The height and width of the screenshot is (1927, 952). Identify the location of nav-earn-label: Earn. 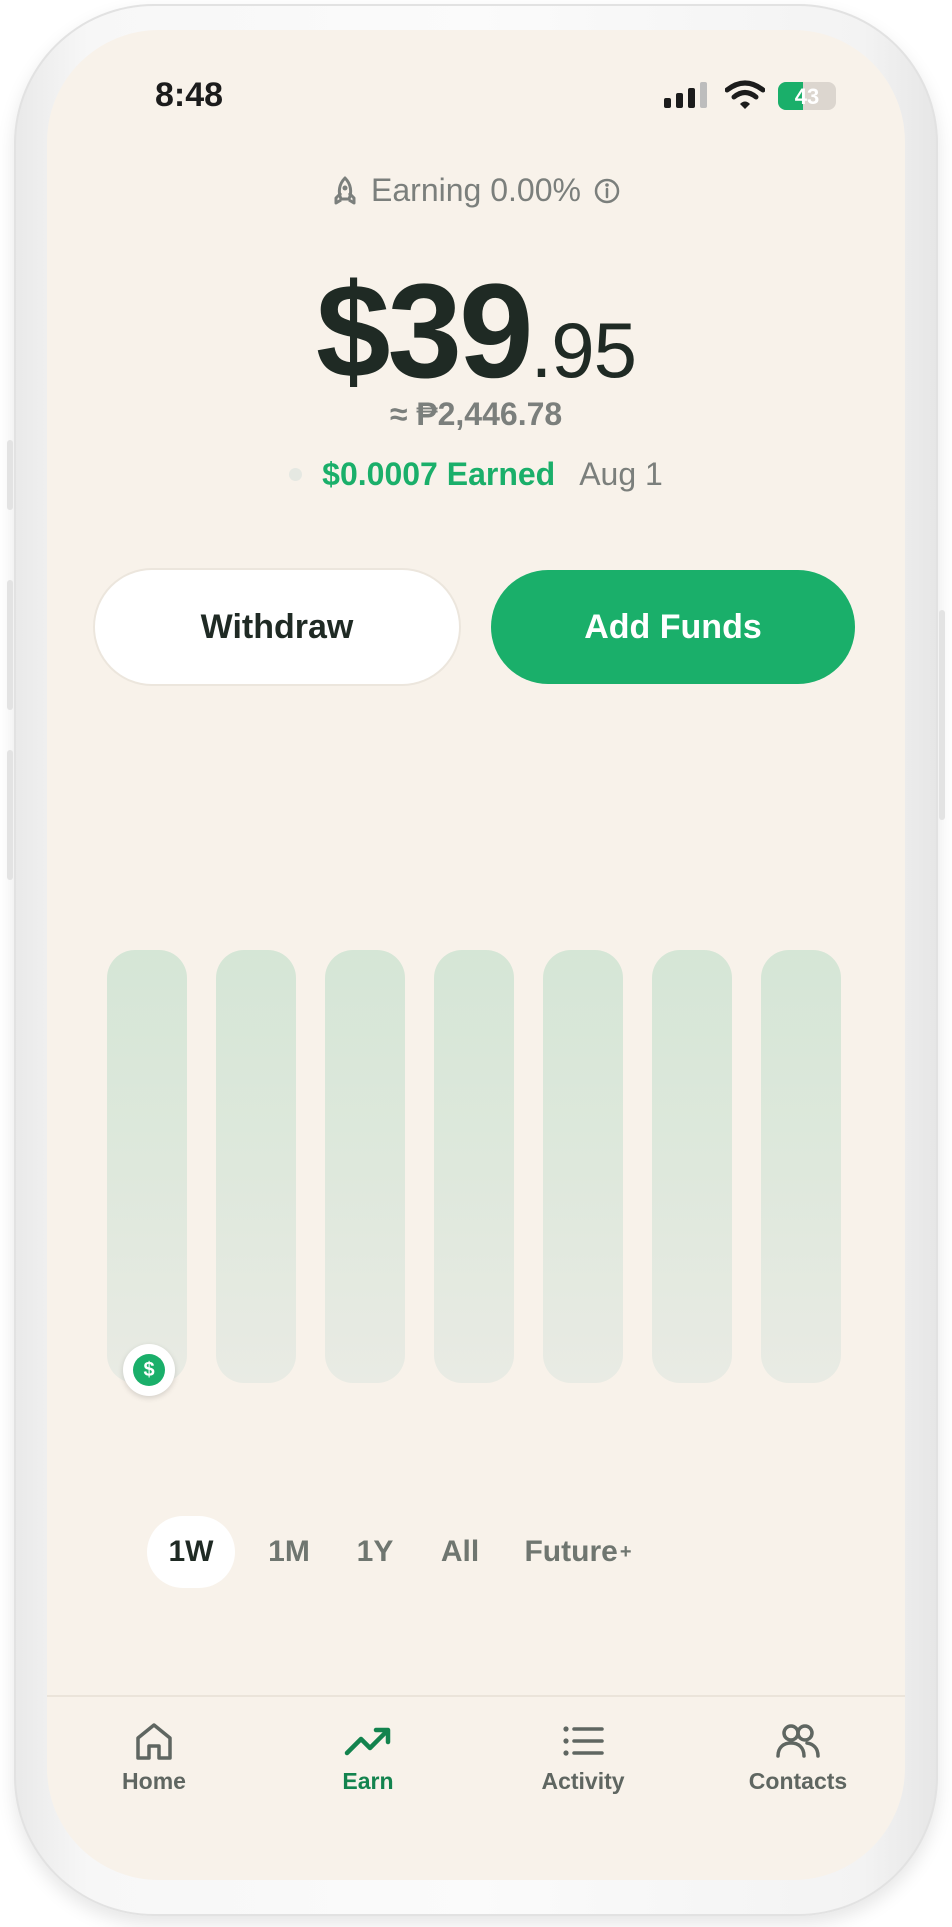
(368, 1781).